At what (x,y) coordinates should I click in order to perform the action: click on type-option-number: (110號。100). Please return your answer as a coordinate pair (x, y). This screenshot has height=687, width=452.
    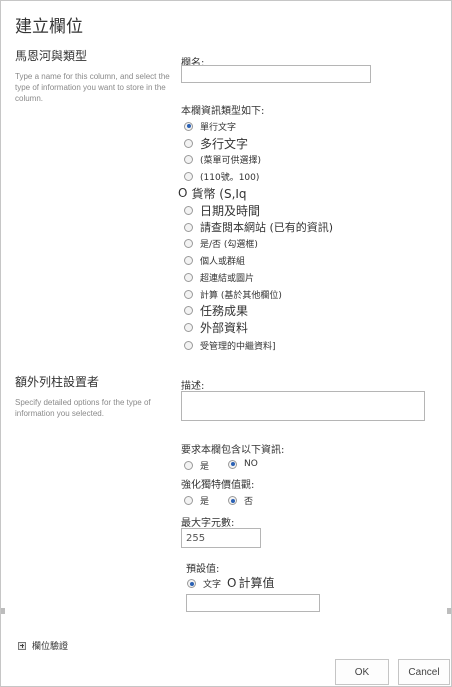
    Looking at the image, I should click on (221, 176).